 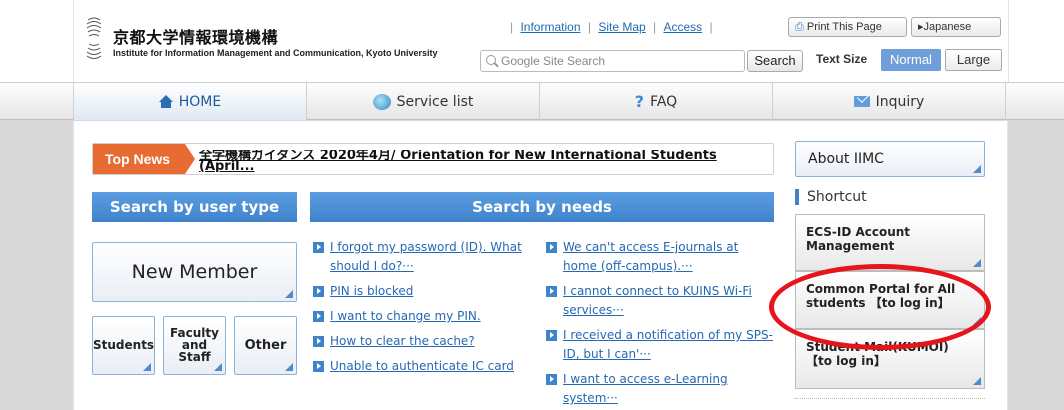 I want to click on question-mark-icon: ?, so click(x=639, y=101).